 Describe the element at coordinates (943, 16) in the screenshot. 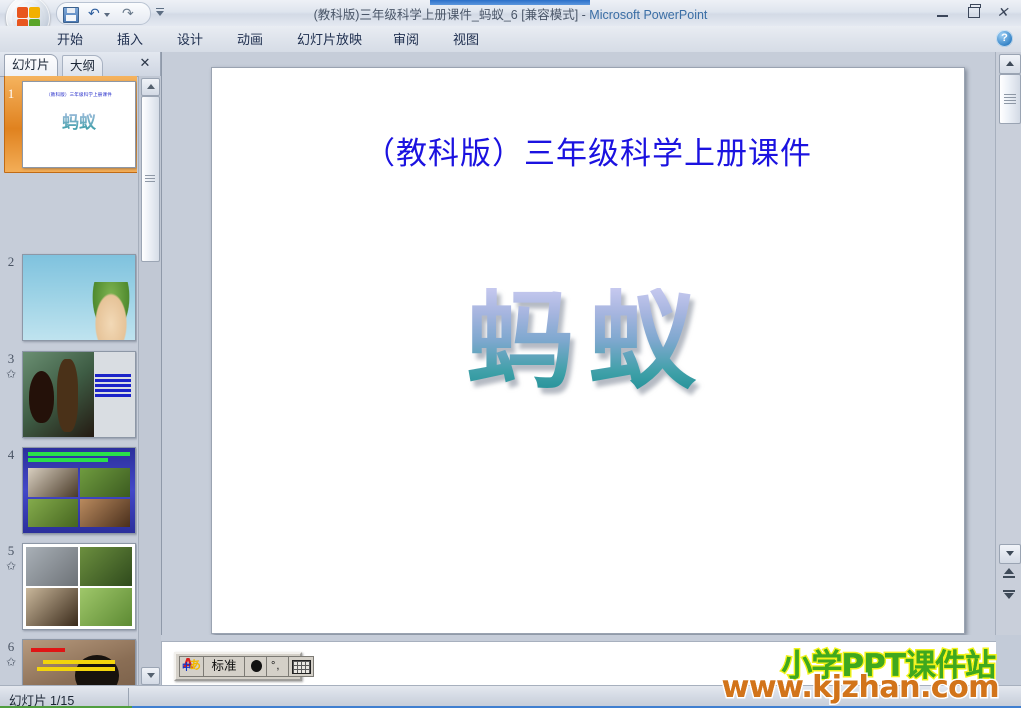

I see `minimize-icon` at that location.